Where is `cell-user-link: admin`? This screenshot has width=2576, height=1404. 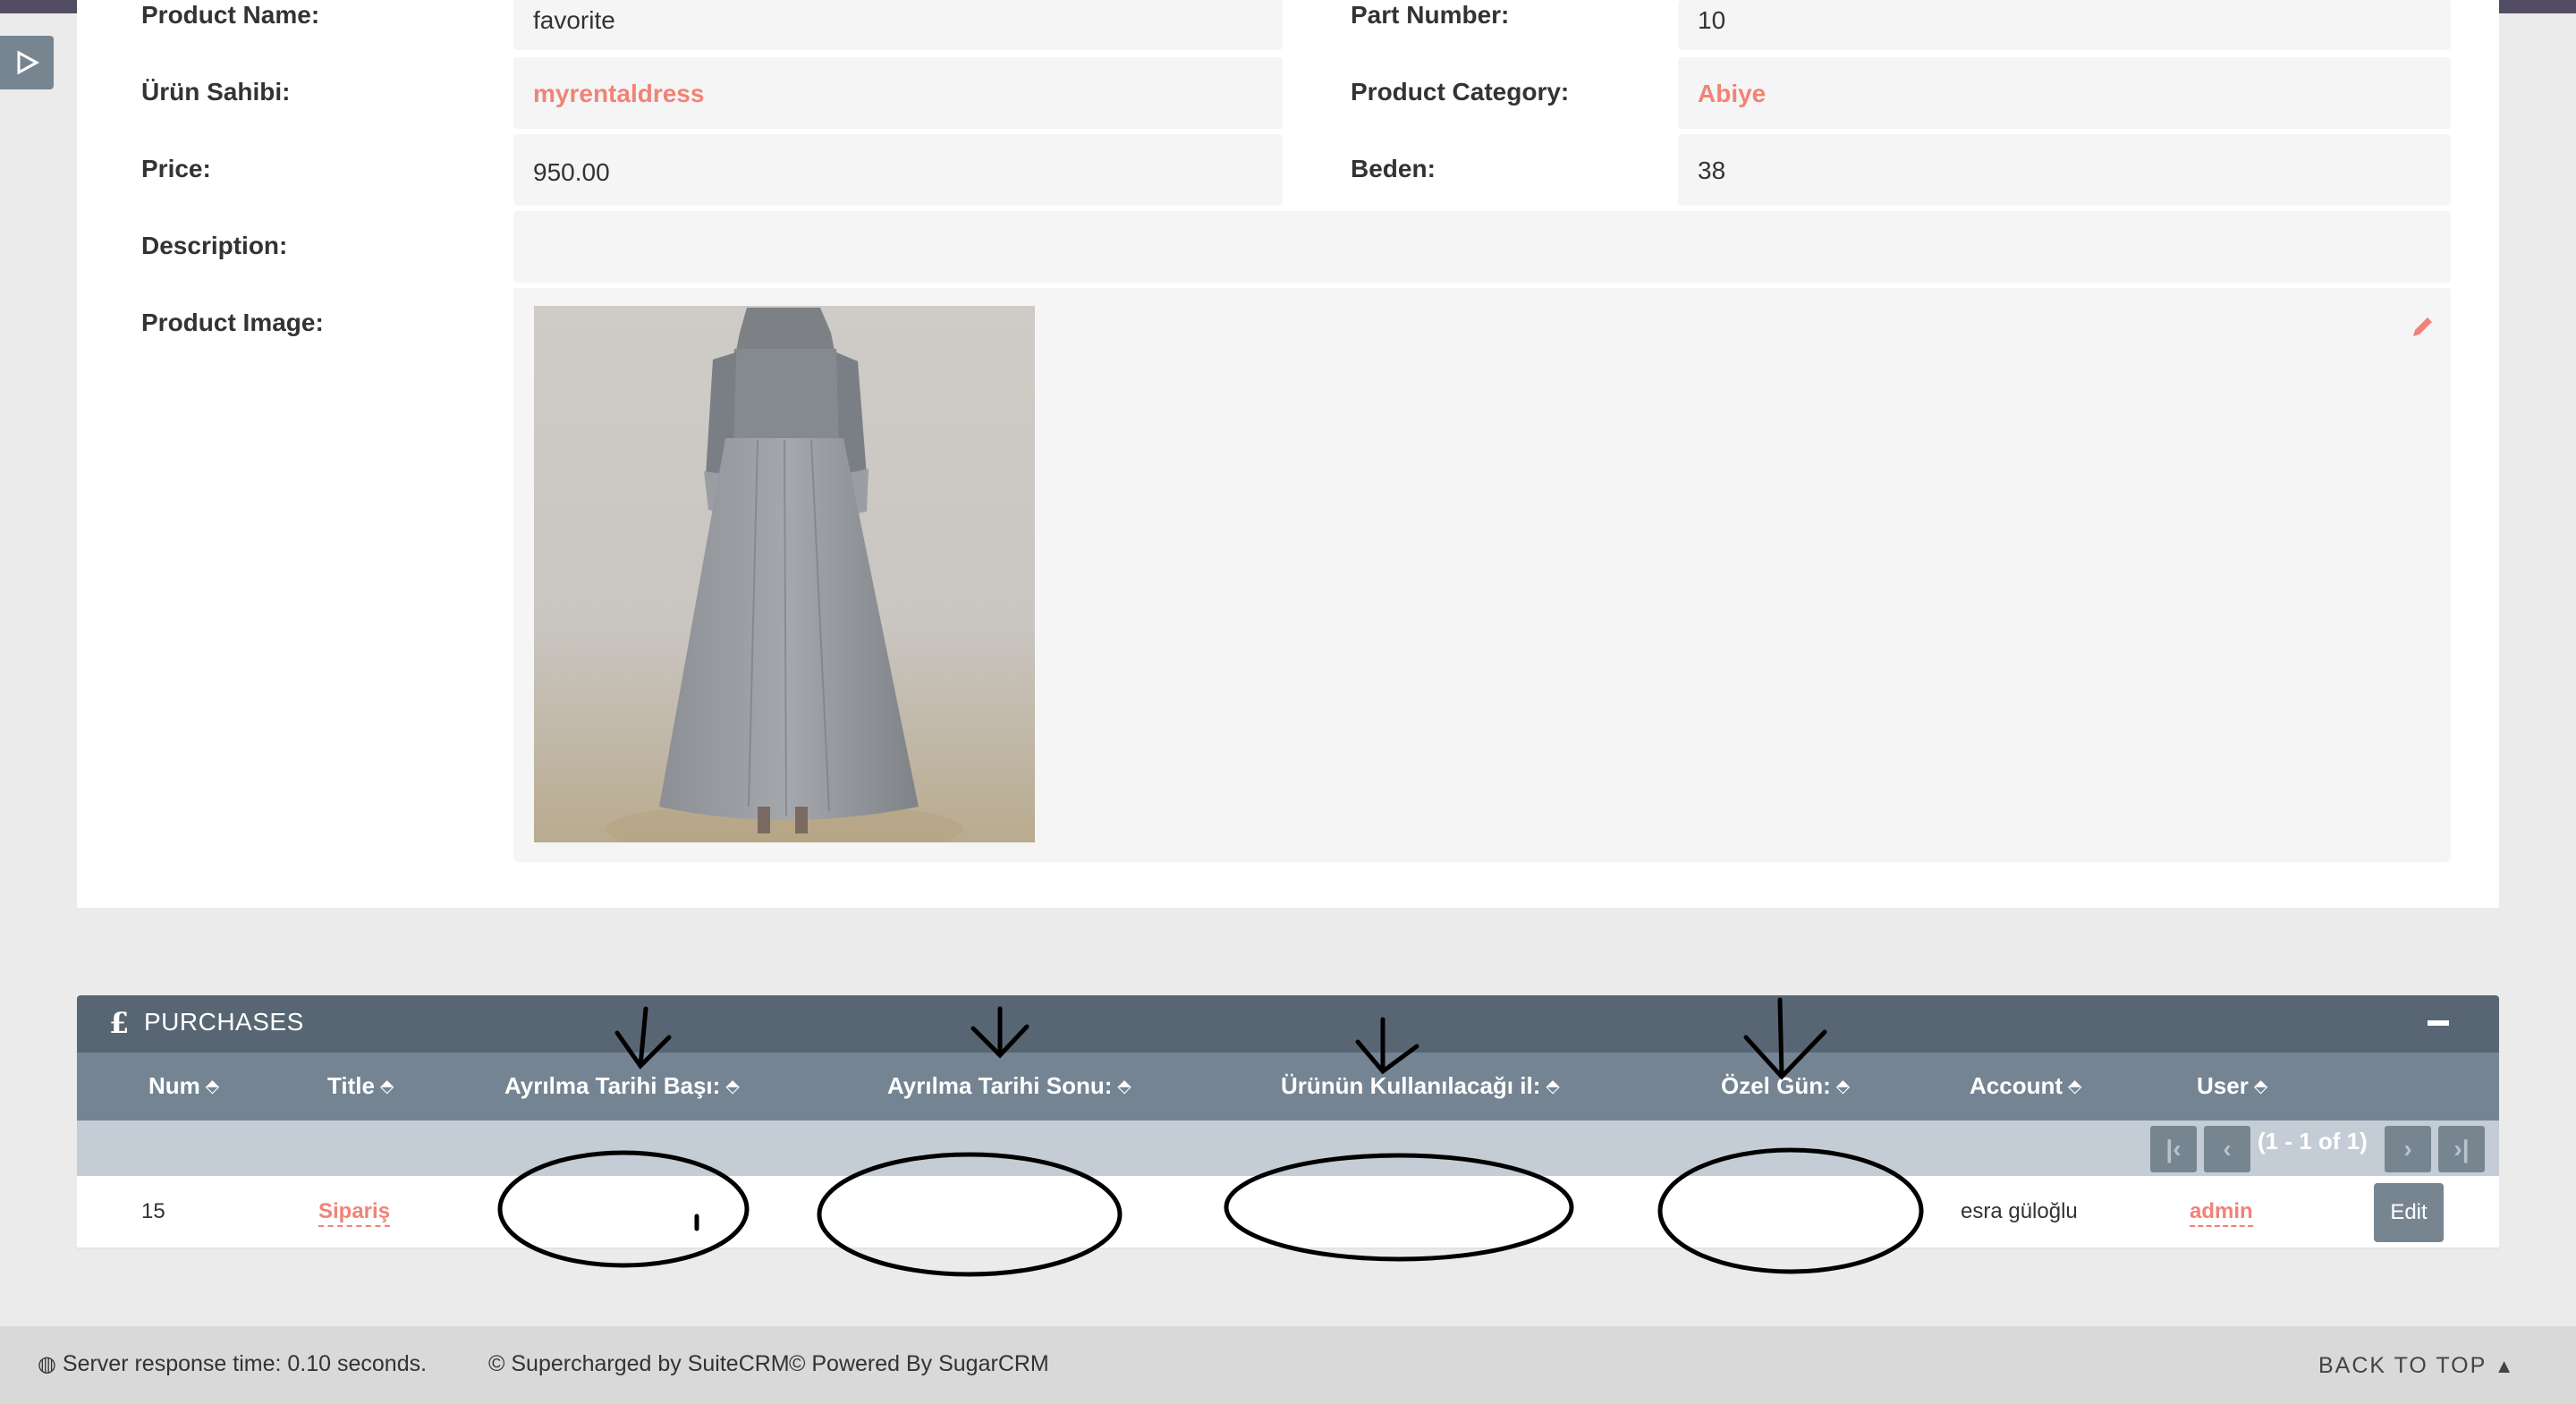
cell-user-link: admin is located at coordinates (2221, 1213).